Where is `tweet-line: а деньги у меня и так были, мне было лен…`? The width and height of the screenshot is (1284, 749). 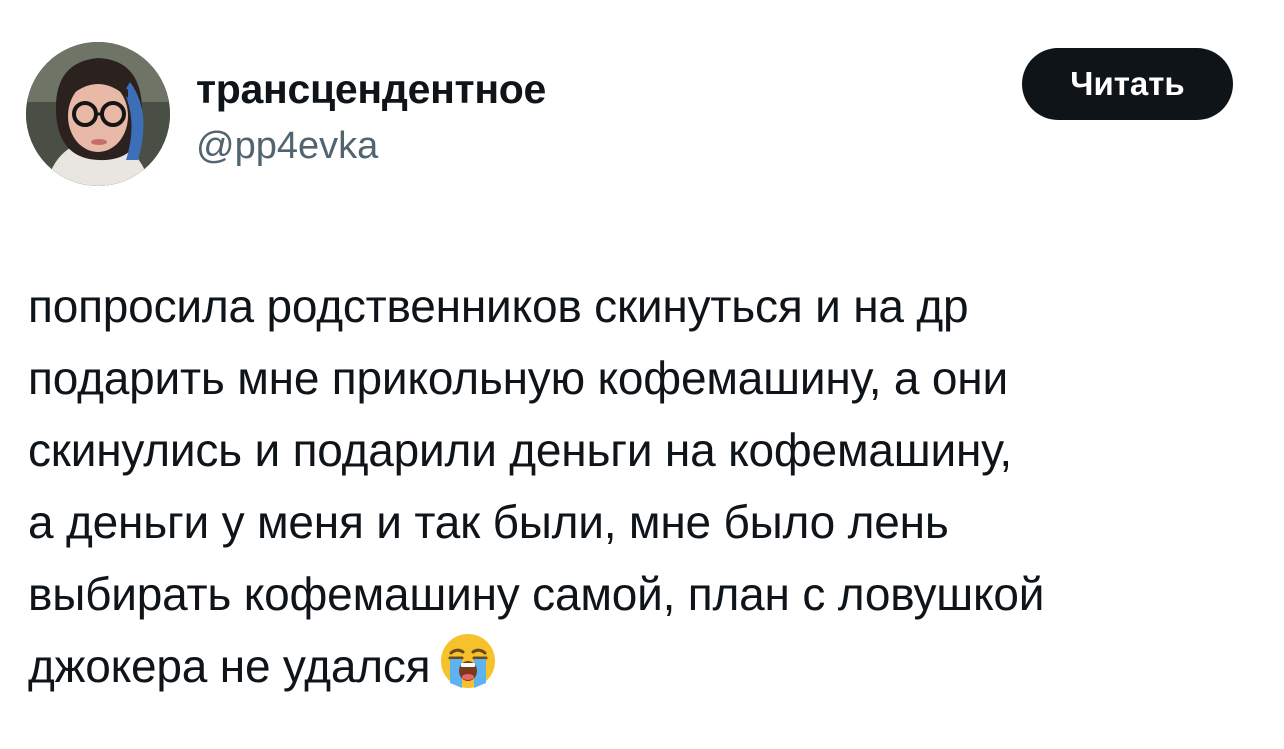
tweet-line: а деньги у меня и так были, мне было лен… is located at coordinates (488, 522).